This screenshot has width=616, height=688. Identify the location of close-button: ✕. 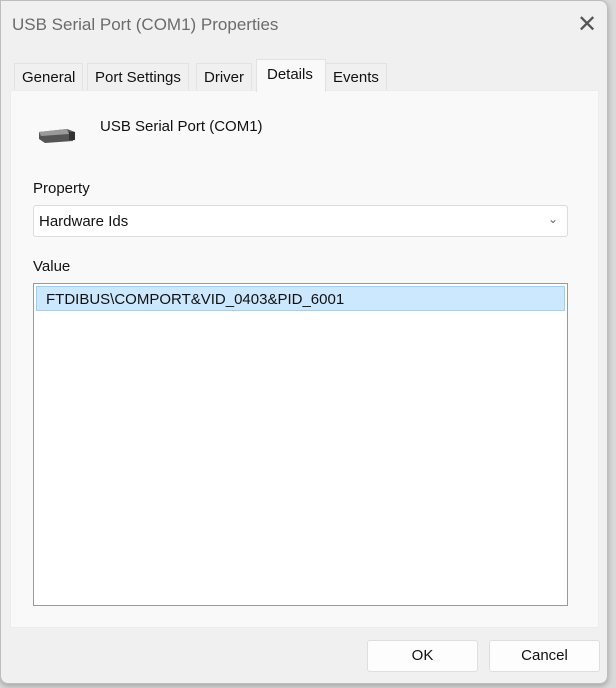
(587, 25).